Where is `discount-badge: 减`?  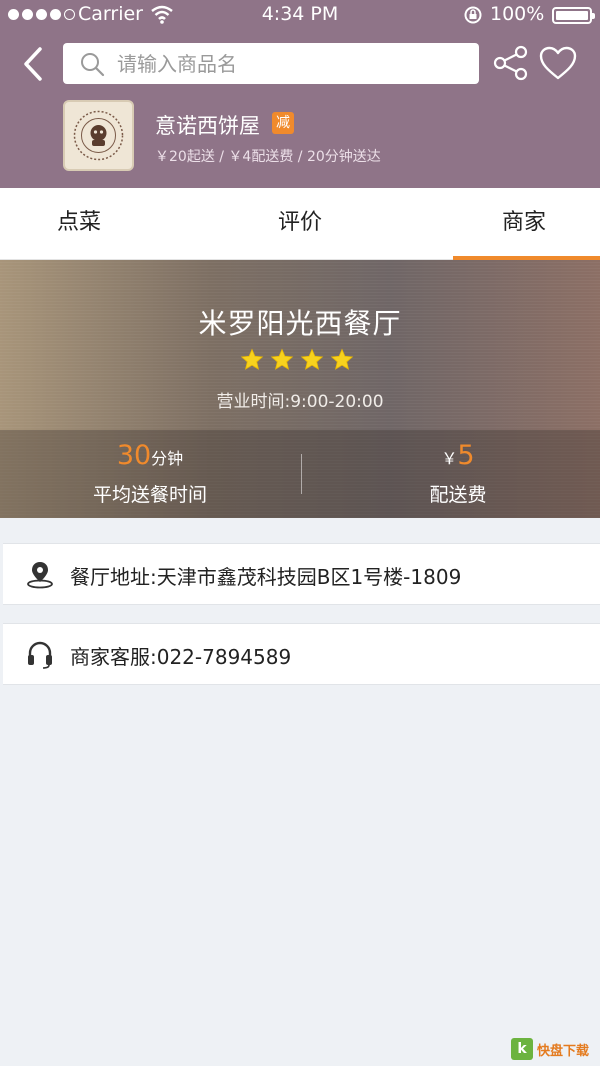 discount-badge: 减 is located at coordinates (283, 123).